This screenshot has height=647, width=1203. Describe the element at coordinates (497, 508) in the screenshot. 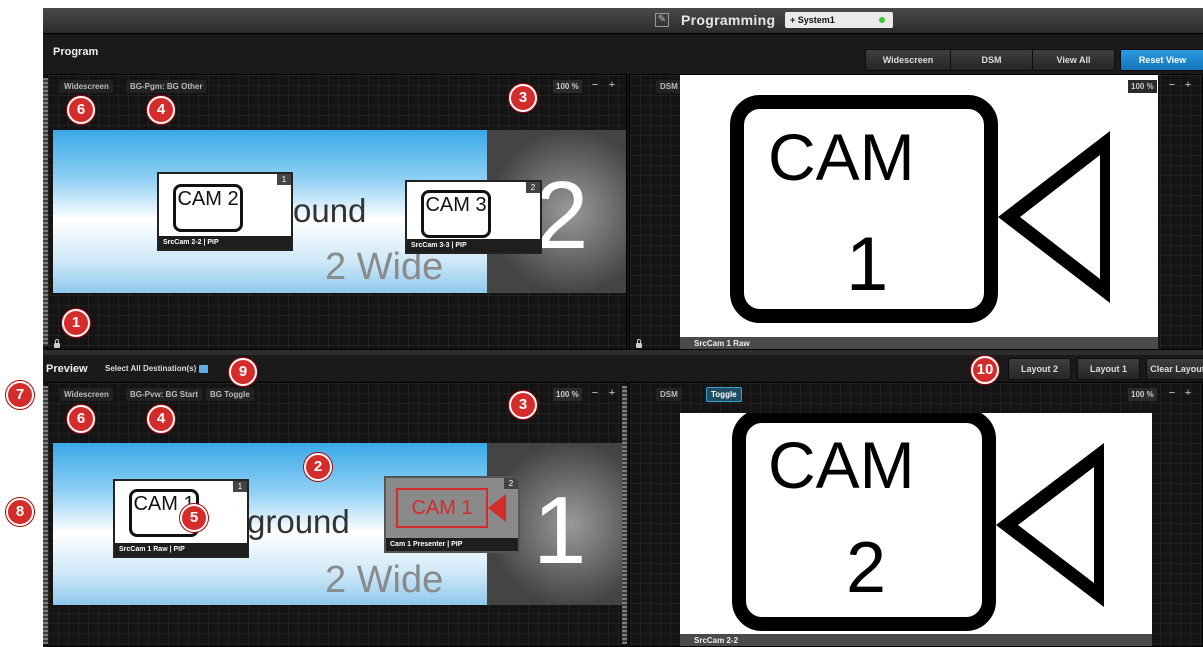

I see `camera-lens-icon` at that location.